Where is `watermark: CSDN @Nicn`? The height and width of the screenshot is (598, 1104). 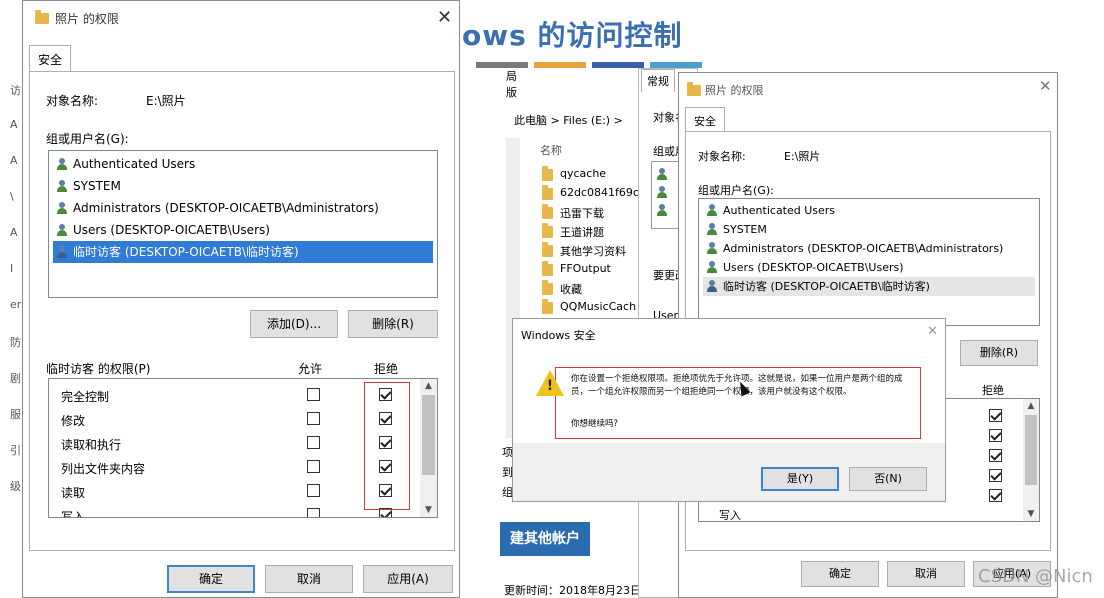
watermark: CSDN @Nicn is located at coordinates (1035, 576).